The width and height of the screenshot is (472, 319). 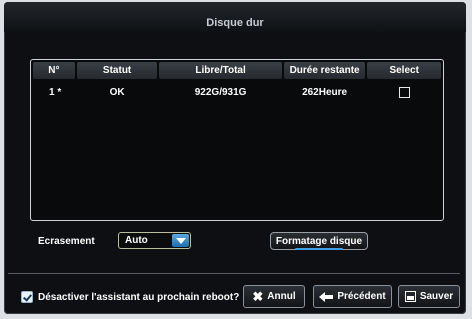 I want to click on header-remaining: Durée restante, so click(x=324, y=70).